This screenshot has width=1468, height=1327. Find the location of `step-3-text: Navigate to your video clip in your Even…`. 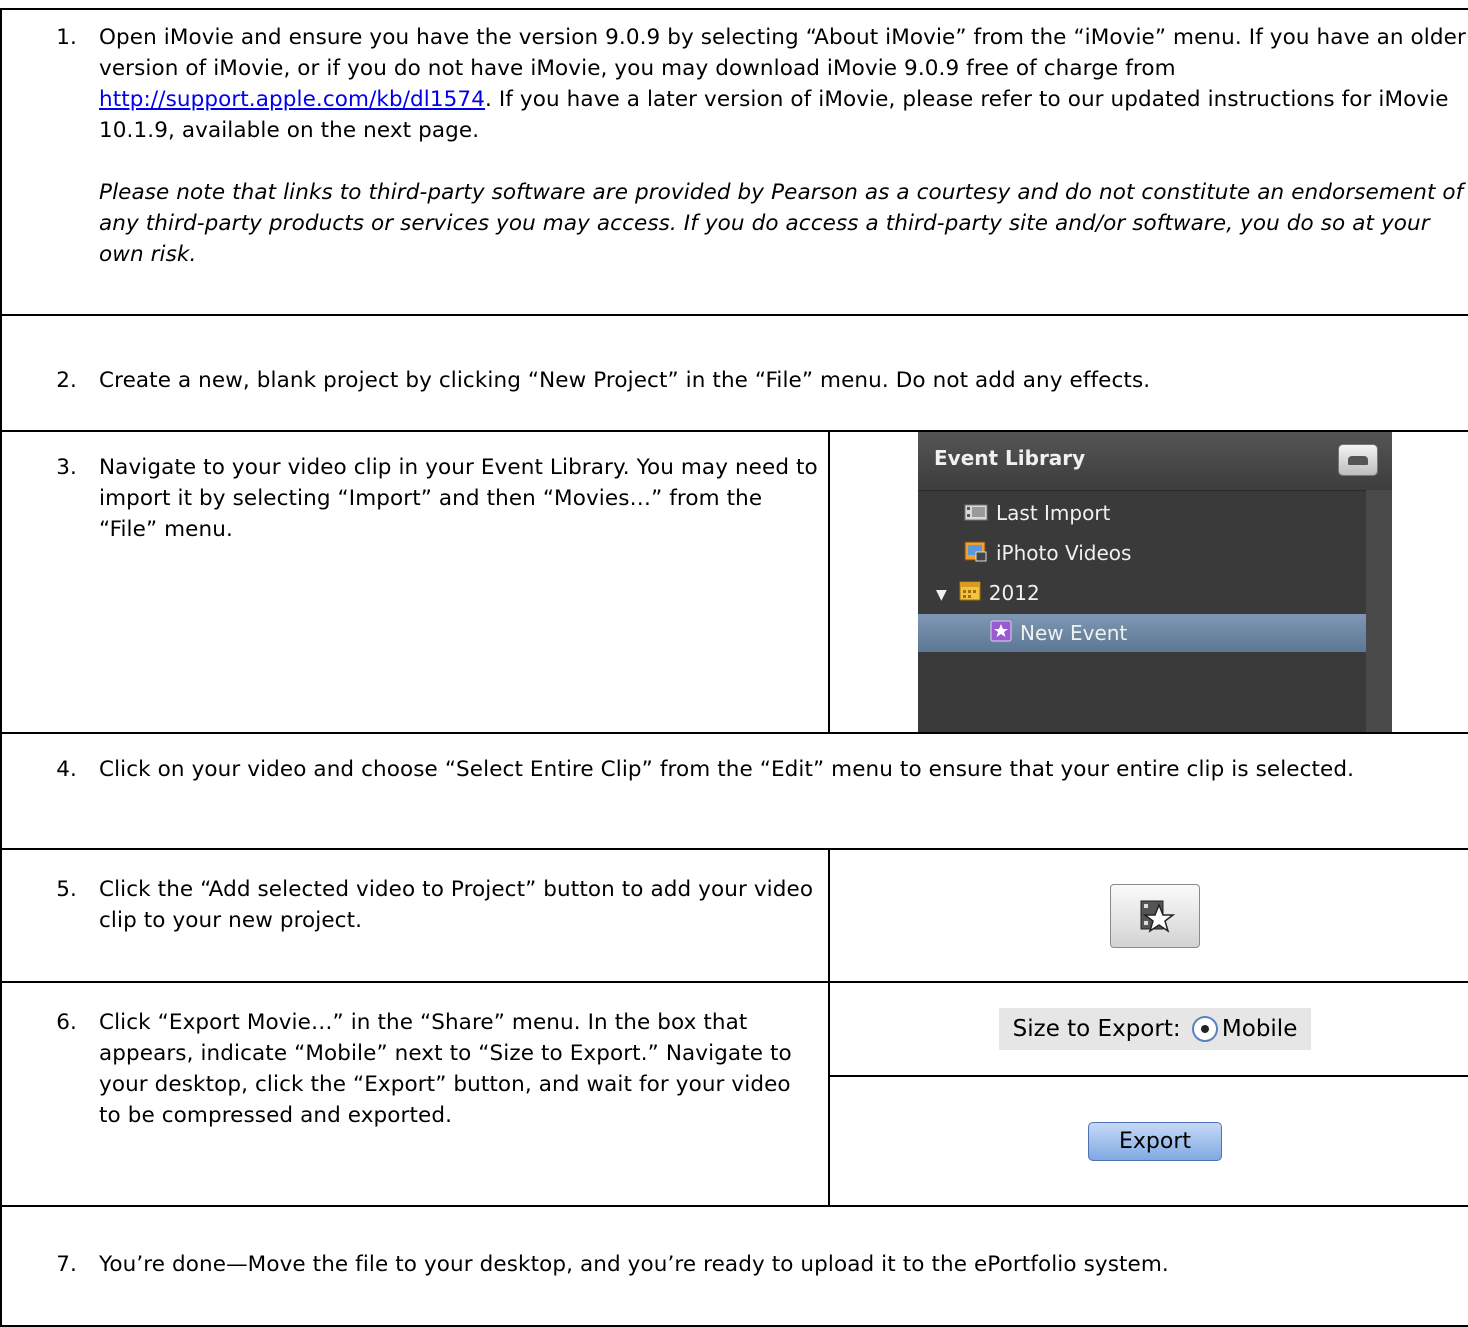

step-3-text: Navigate to your video clip in your Even… is located at coordinates (458, 498).